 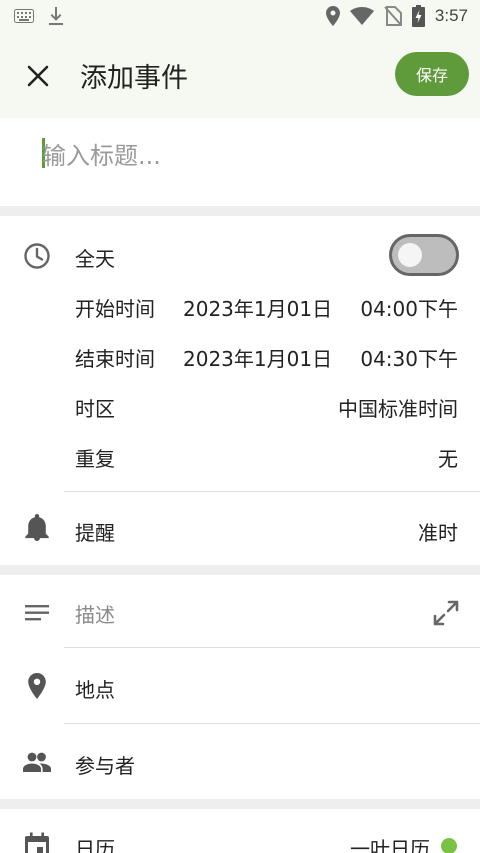 I want to click on repeat-label: 重复, so click(x=95, y=457).